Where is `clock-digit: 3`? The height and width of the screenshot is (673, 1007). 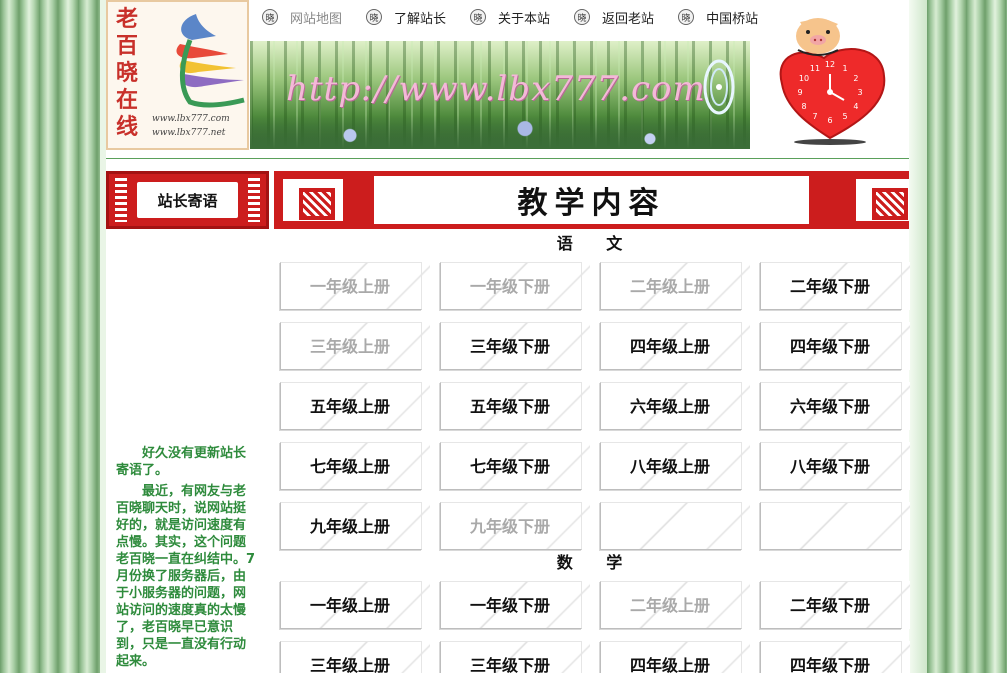
clock-digit: 3 is located at coordinates (859, 92).